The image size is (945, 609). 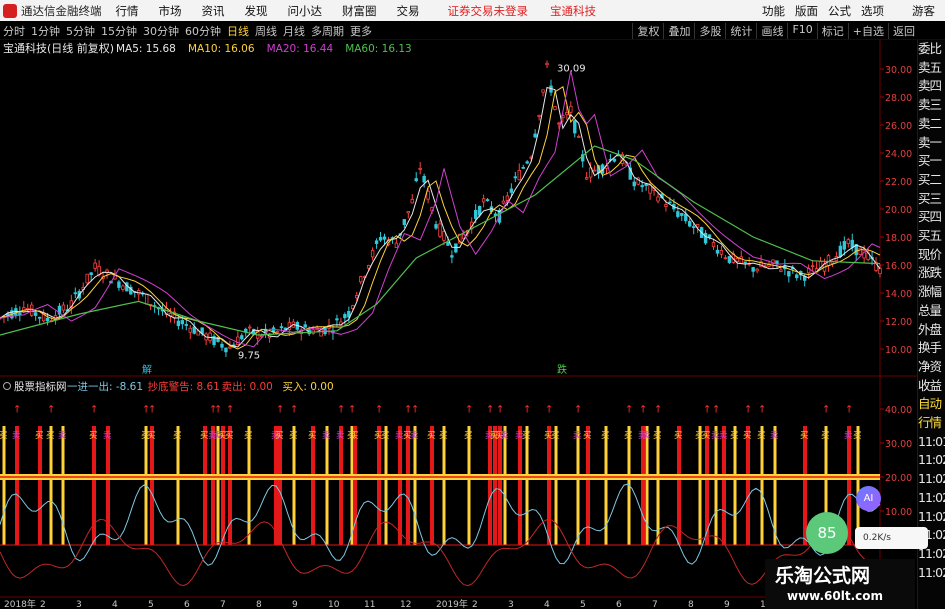 What do you see at coordinates (238, 31) in the screenshot?
I see `period-tab: 日线` at bounding box center [238, 31].